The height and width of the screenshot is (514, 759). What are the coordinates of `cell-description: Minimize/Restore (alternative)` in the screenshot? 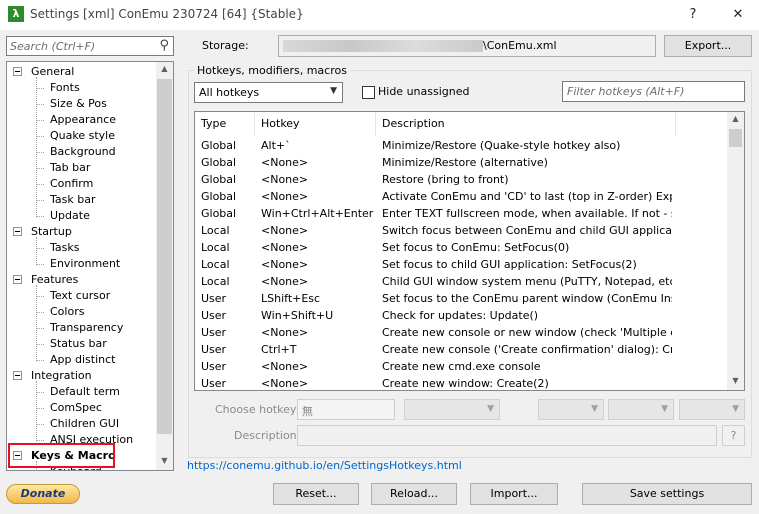 It's located at (465, 162).